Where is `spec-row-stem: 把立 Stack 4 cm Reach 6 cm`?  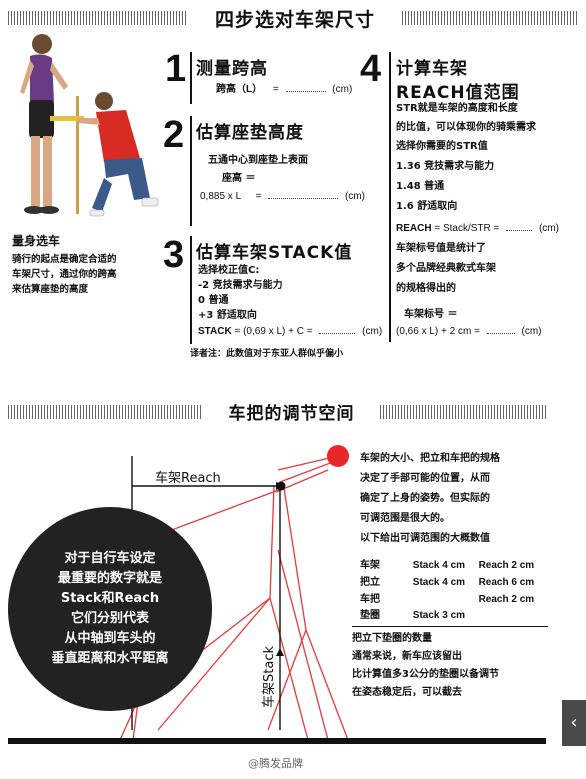 spec-row-stem: 把立 Stack 4 cm Reach 6 cm is located at coordinates (447, 580).